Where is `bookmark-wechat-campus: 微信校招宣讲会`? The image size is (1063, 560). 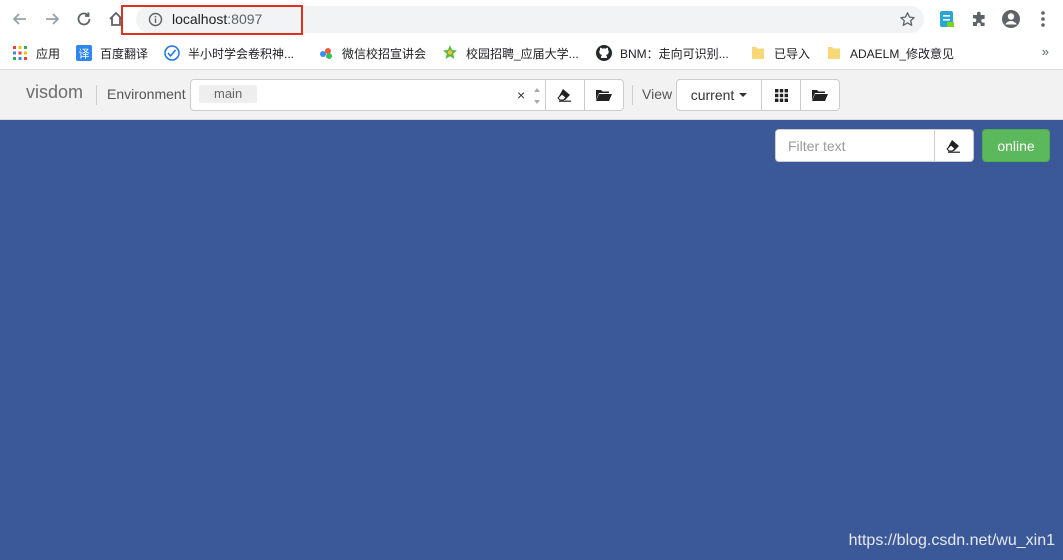 bookmark-wechat-campus: 微信校招宣讲会 is located at coordinates (372, 53).